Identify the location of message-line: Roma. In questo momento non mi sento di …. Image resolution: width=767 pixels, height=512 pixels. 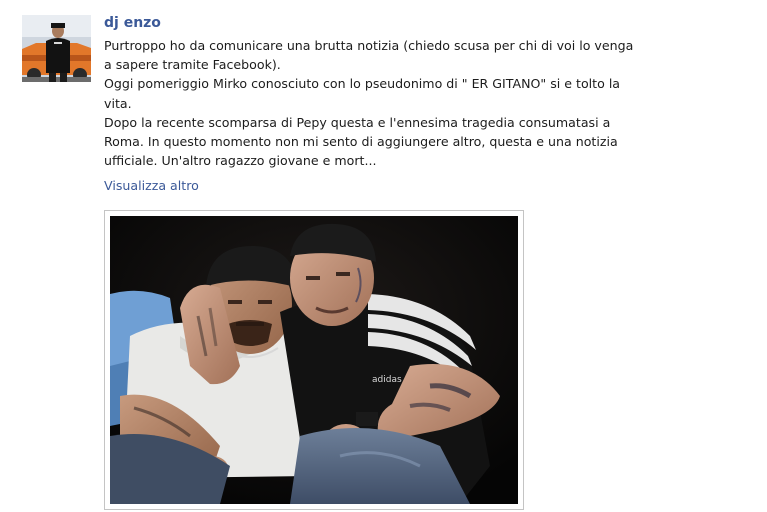
(361, 142).